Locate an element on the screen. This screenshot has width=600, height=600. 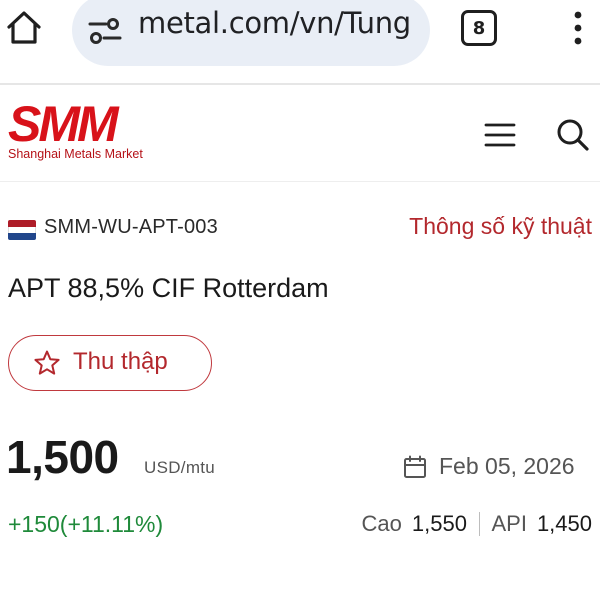
calendar-icon is located at coordinates (415, 466).